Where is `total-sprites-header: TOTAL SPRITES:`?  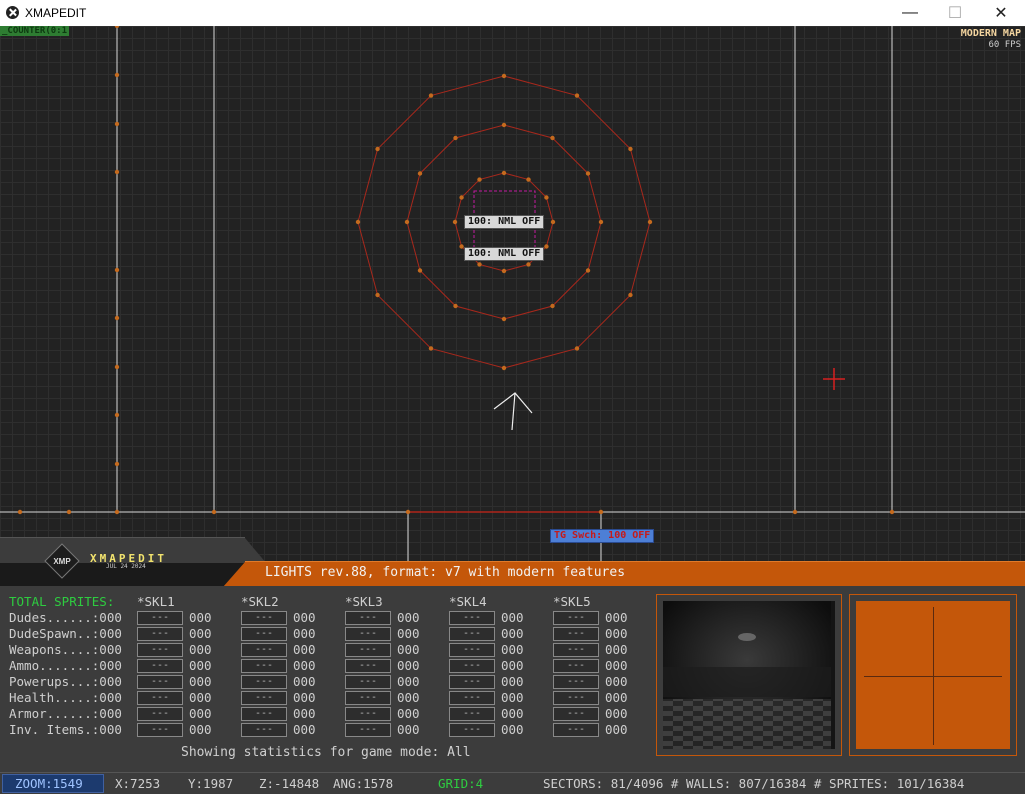 total-sprites-header: TOTAL SPRITES: is located at coordinates (62, 601).